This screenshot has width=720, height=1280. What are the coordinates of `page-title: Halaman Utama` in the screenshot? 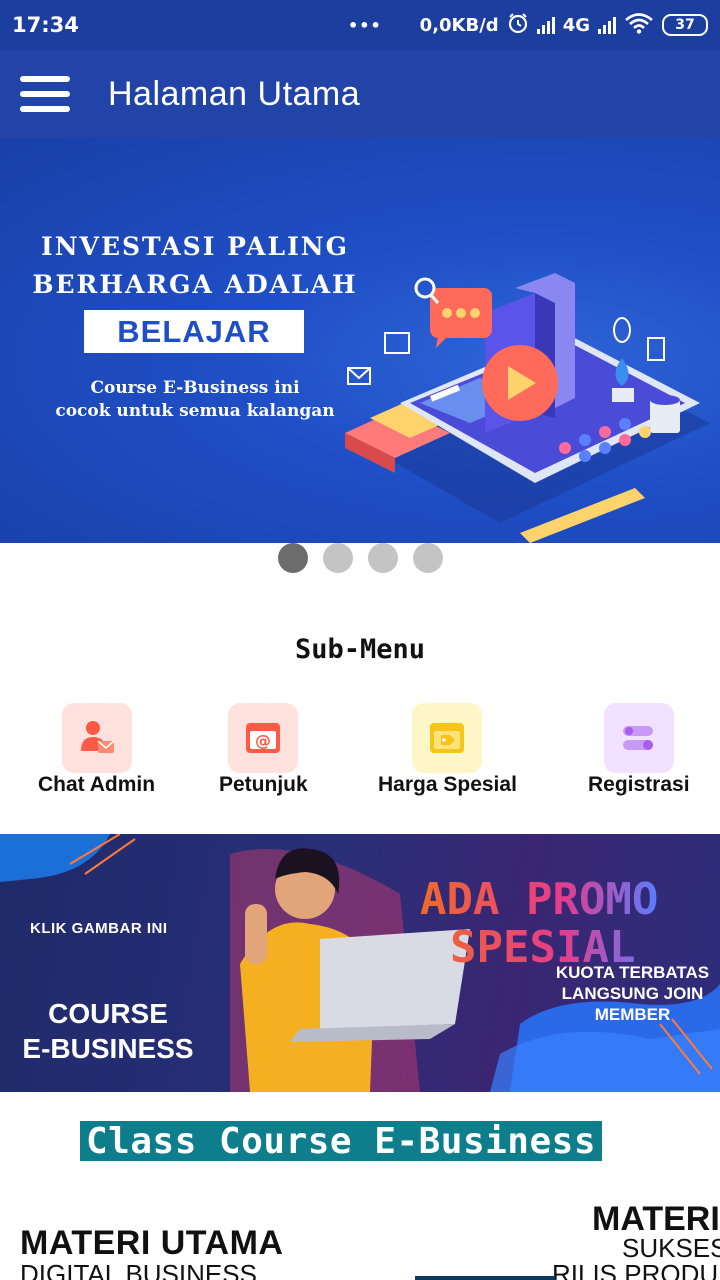 It's located at (234, 93).